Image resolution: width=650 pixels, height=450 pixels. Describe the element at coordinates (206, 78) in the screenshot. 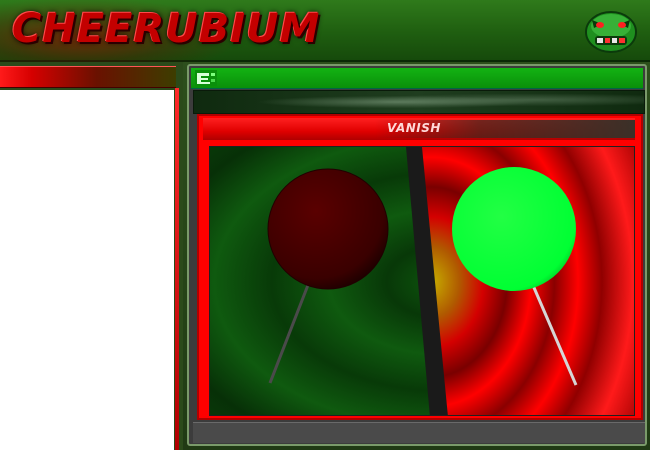

I see `green-corner-icon` at that location.